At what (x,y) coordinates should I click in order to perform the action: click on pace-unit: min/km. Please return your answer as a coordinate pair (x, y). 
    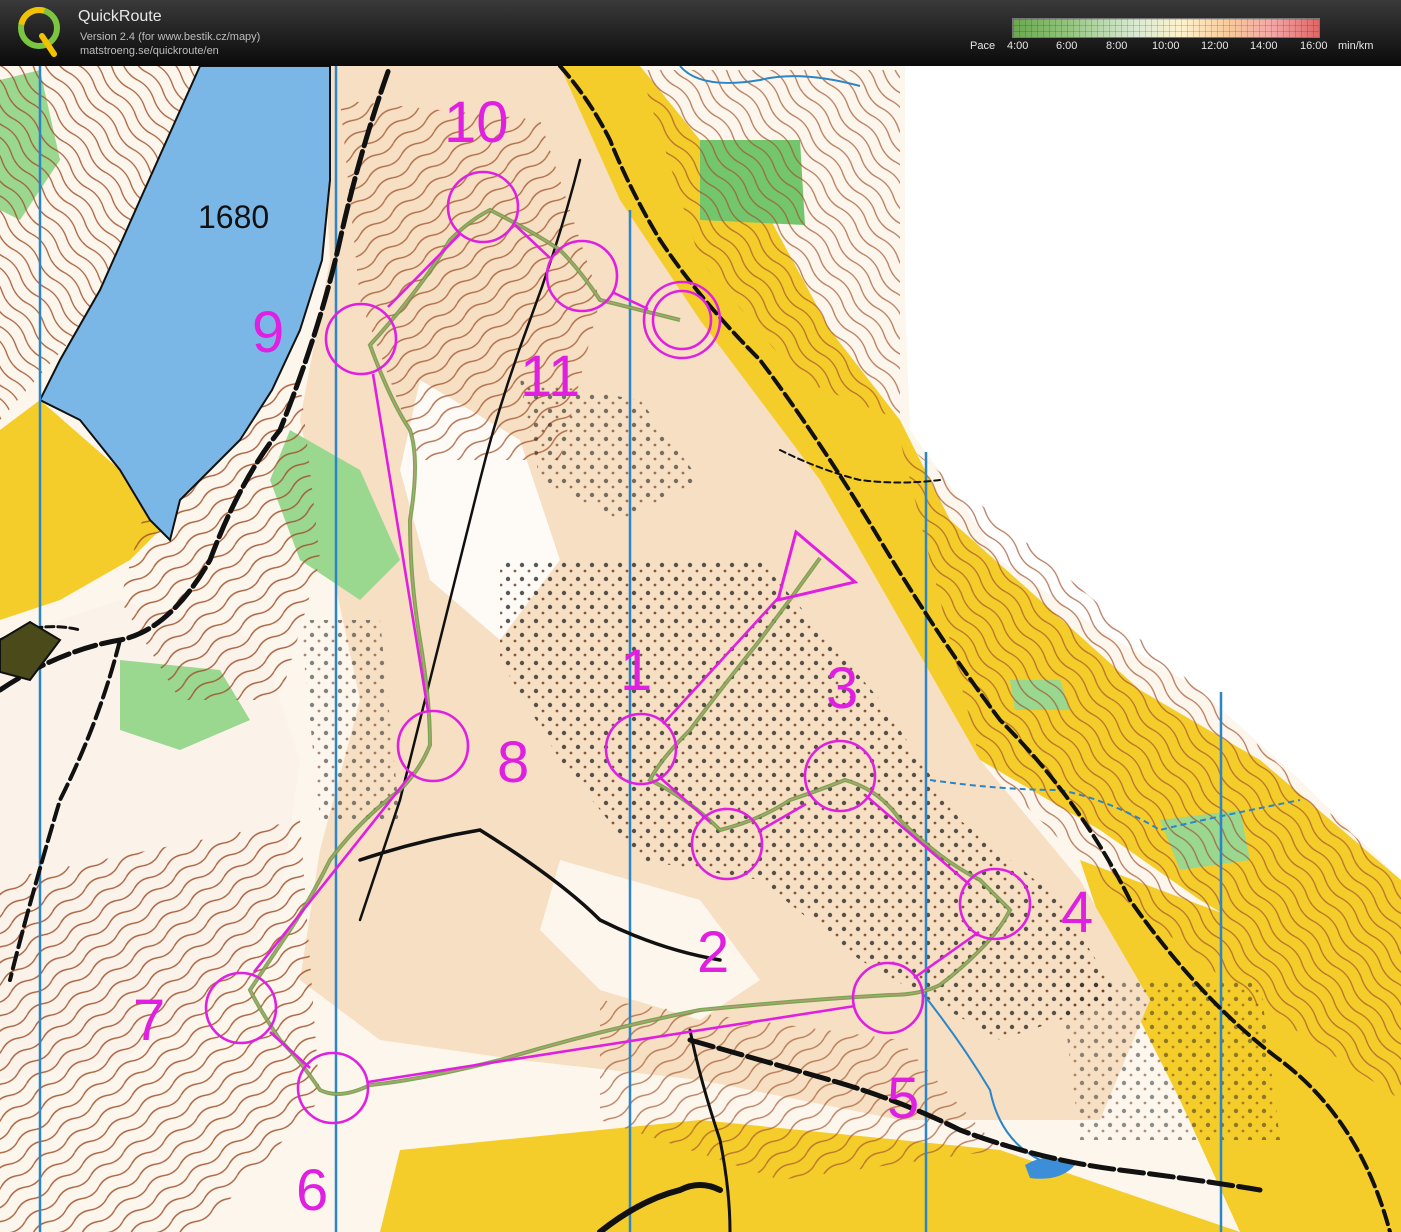
    Looking at the image, I should click on (1356, 46).